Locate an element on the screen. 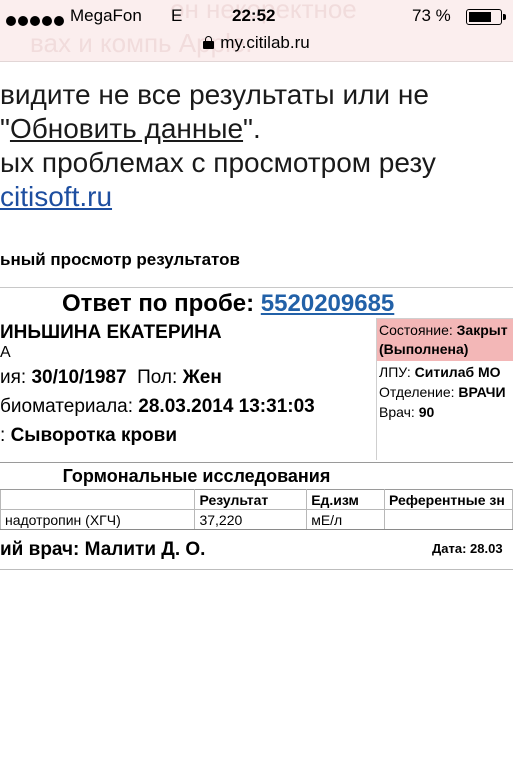 This screenshot has width=513, height=770. citisoft-link: citisoft.ru is located at coordinates (56, 196).